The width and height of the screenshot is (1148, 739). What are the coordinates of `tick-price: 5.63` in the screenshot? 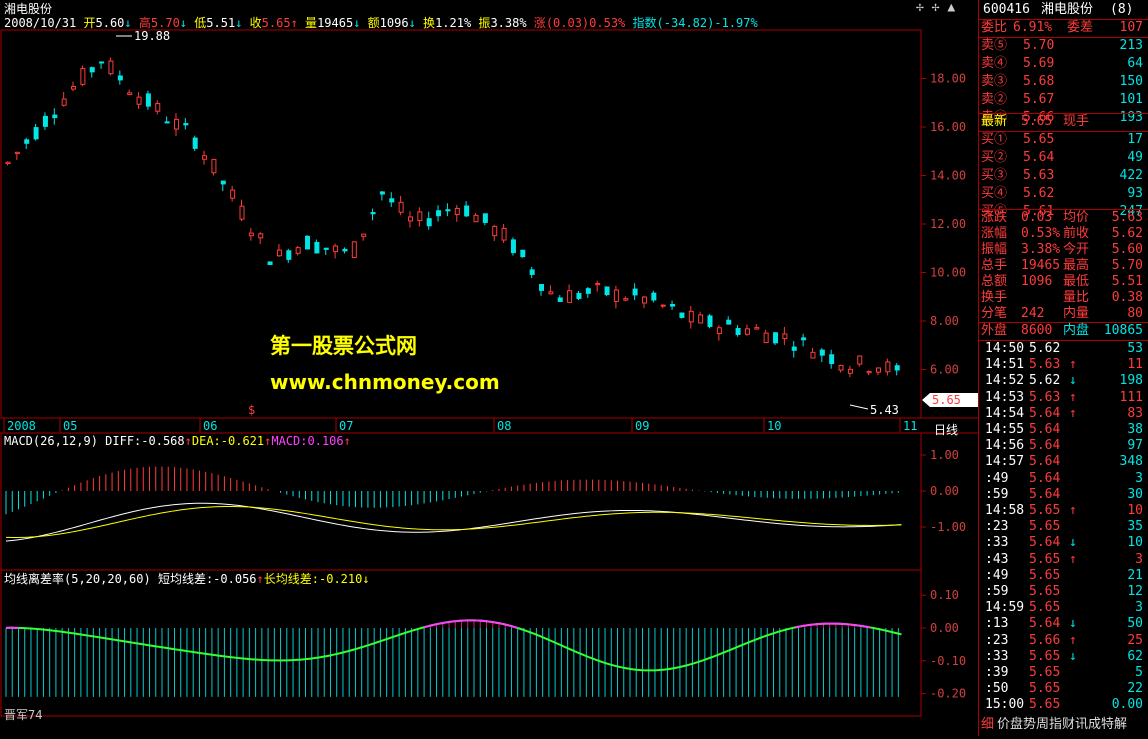 It's located at (1045, 365).